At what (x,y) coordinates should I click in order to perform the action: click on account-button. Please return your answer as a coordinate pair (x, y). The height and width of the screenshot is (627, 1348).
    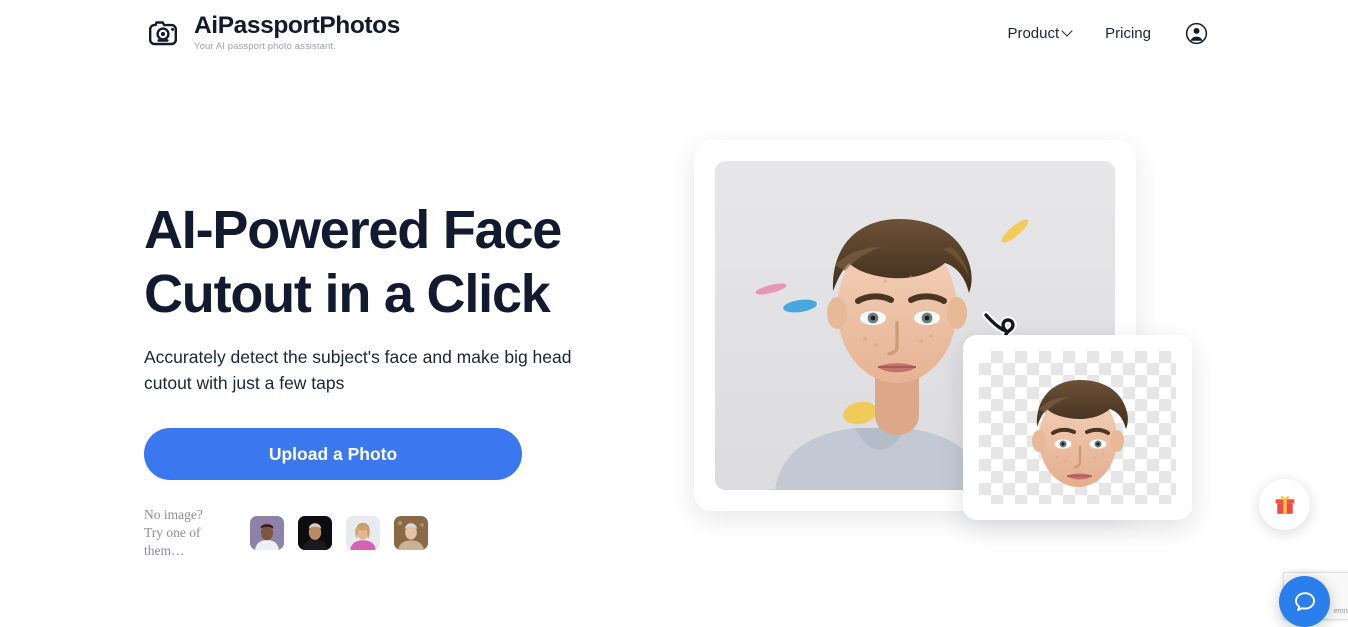
    Looking at the image, I should click on (1196, 33).